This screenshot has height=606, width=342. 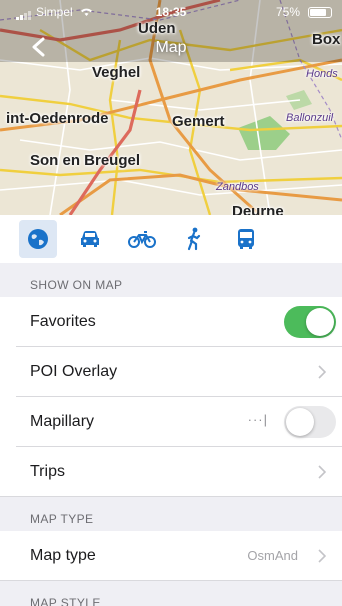 What do you see at coordinates (237, 187) in the screenshot?
I see `map-label-zandbos: Zandbos` at bounding box center [237, 187].